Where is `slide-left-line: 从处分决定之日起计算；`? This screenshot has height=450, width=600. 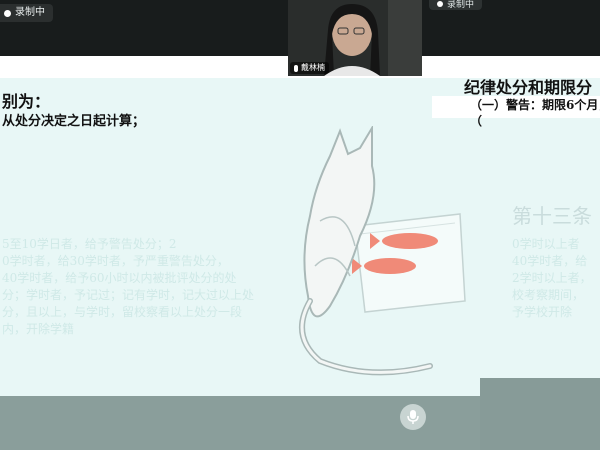
slide-left-line: 从处分决定之日起计算； is located at coordinates (74, 121).